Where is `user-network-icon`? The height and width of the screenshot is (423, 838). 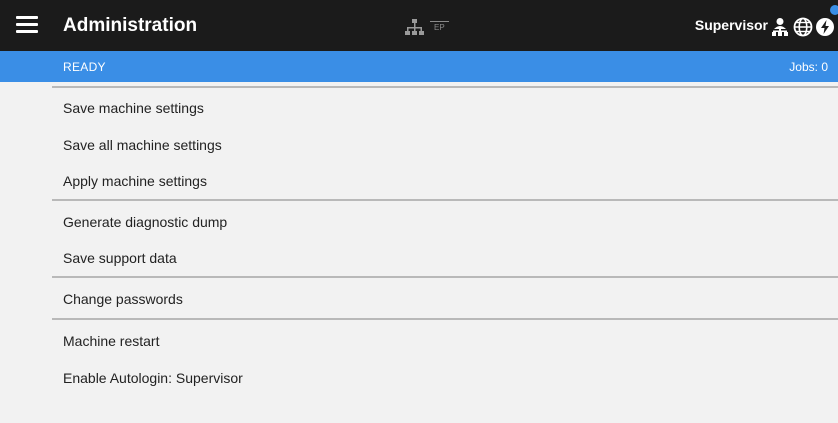 user-network-icon is located at coordinates (780, 27).